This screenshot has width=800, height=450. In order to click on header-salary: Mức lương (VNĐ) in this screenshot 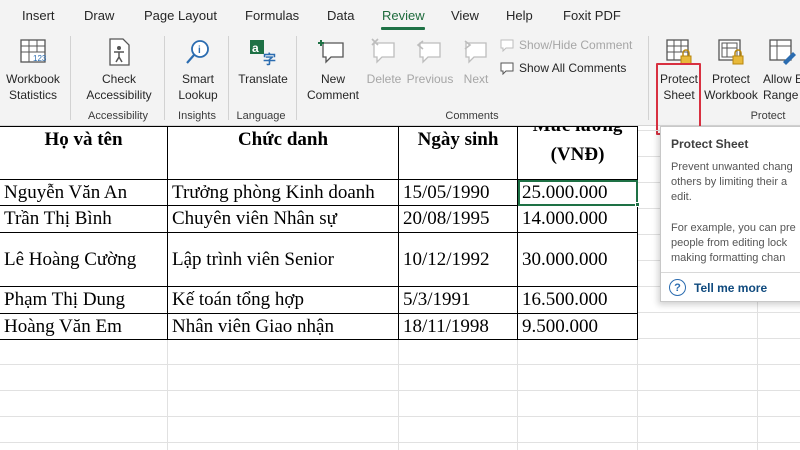, I will do `click(577, 153)`.